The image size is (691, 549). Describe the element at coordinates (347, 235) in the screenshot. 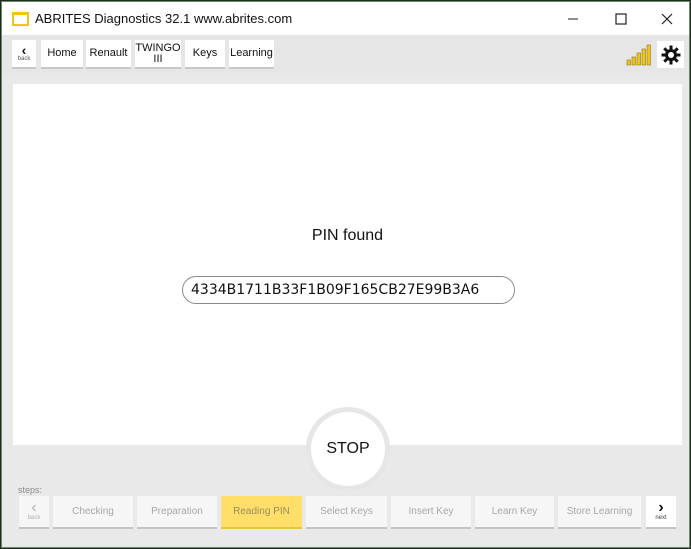

I see `pin-found-heading: PIN found` at that location.